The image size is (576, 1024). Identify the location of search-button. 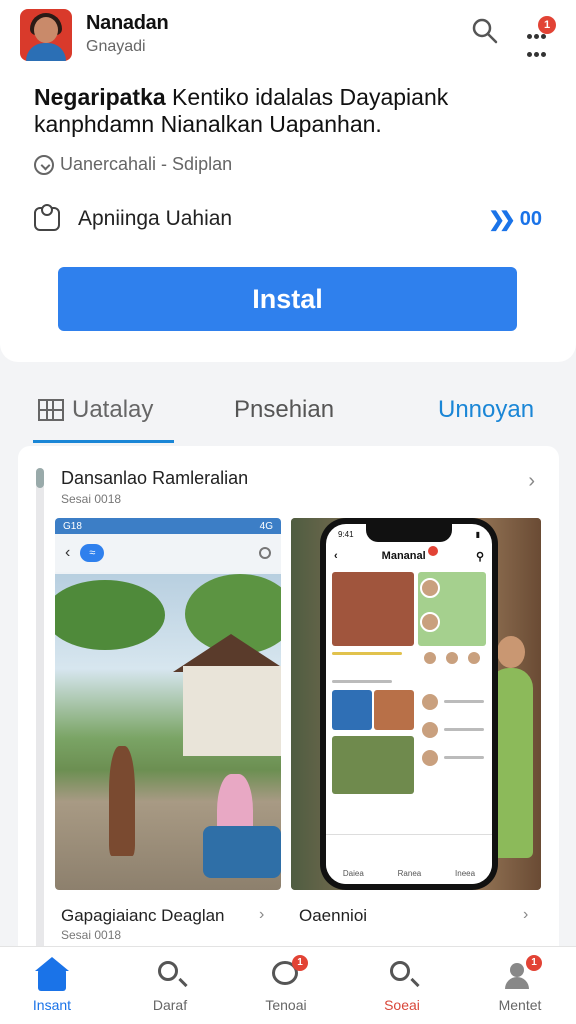
(485, 31).